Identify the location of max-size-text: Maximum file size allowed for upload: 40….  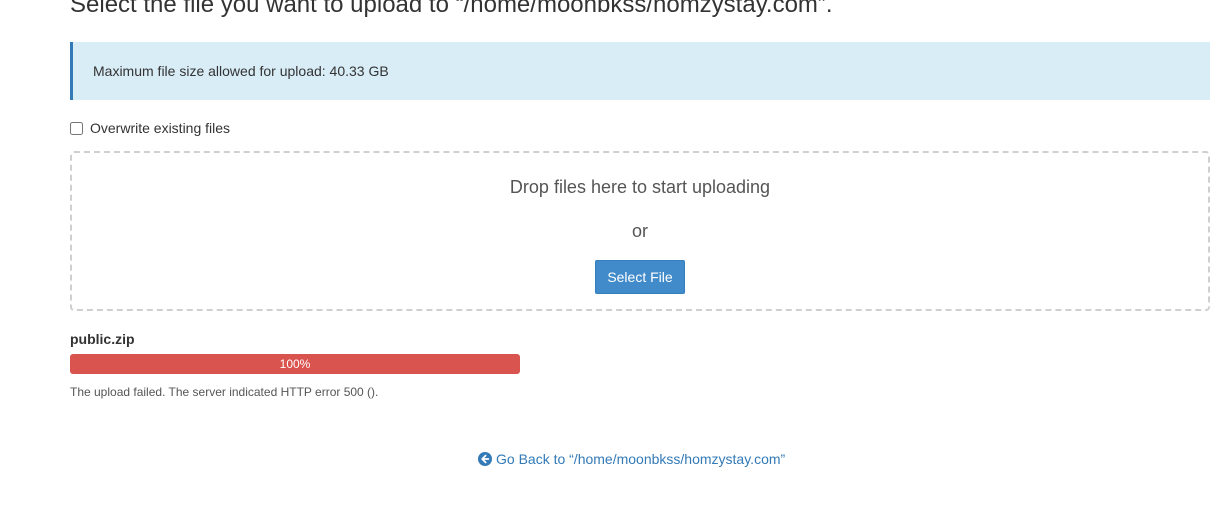
(241, 71).